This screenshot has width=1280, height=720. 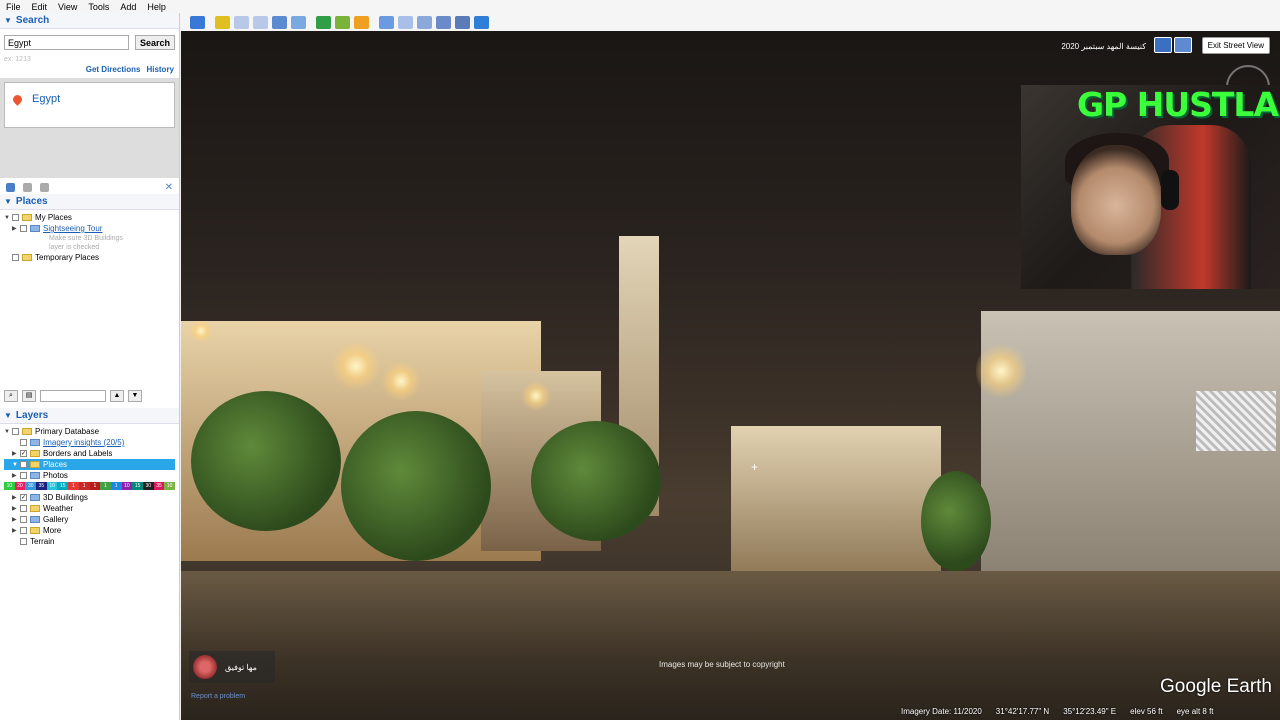 What do you see at coordinates (17, 59) in the screenshot?
I see `search-hint: ex: 1213` at bounding box center [17, 59].